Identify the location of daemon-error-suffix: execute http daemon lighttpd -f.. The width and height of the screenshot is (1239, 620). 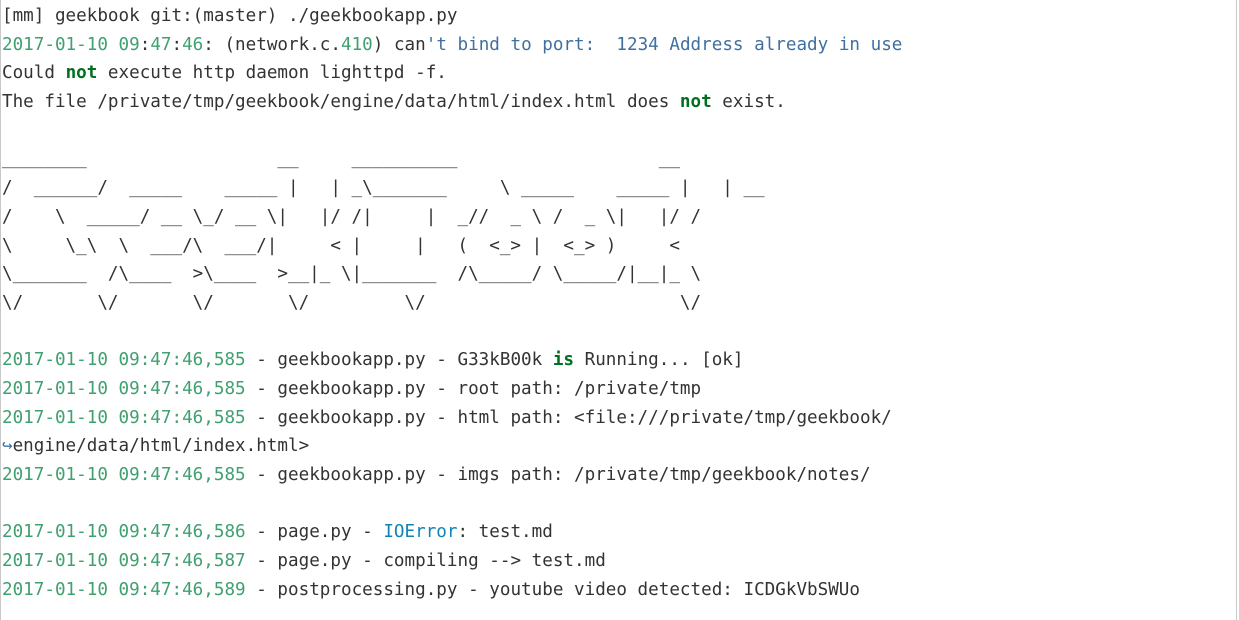
(272, 73).